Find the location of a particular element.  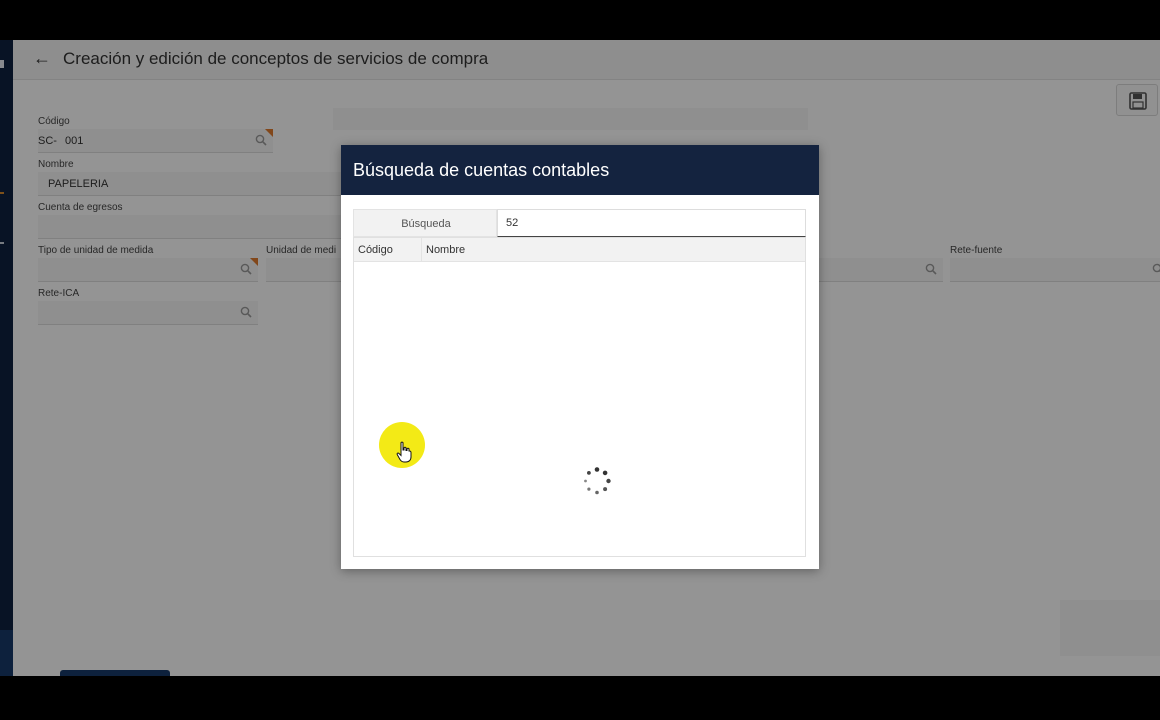

search-label-cell: Búsqueda is located at coordinates (425, 223).